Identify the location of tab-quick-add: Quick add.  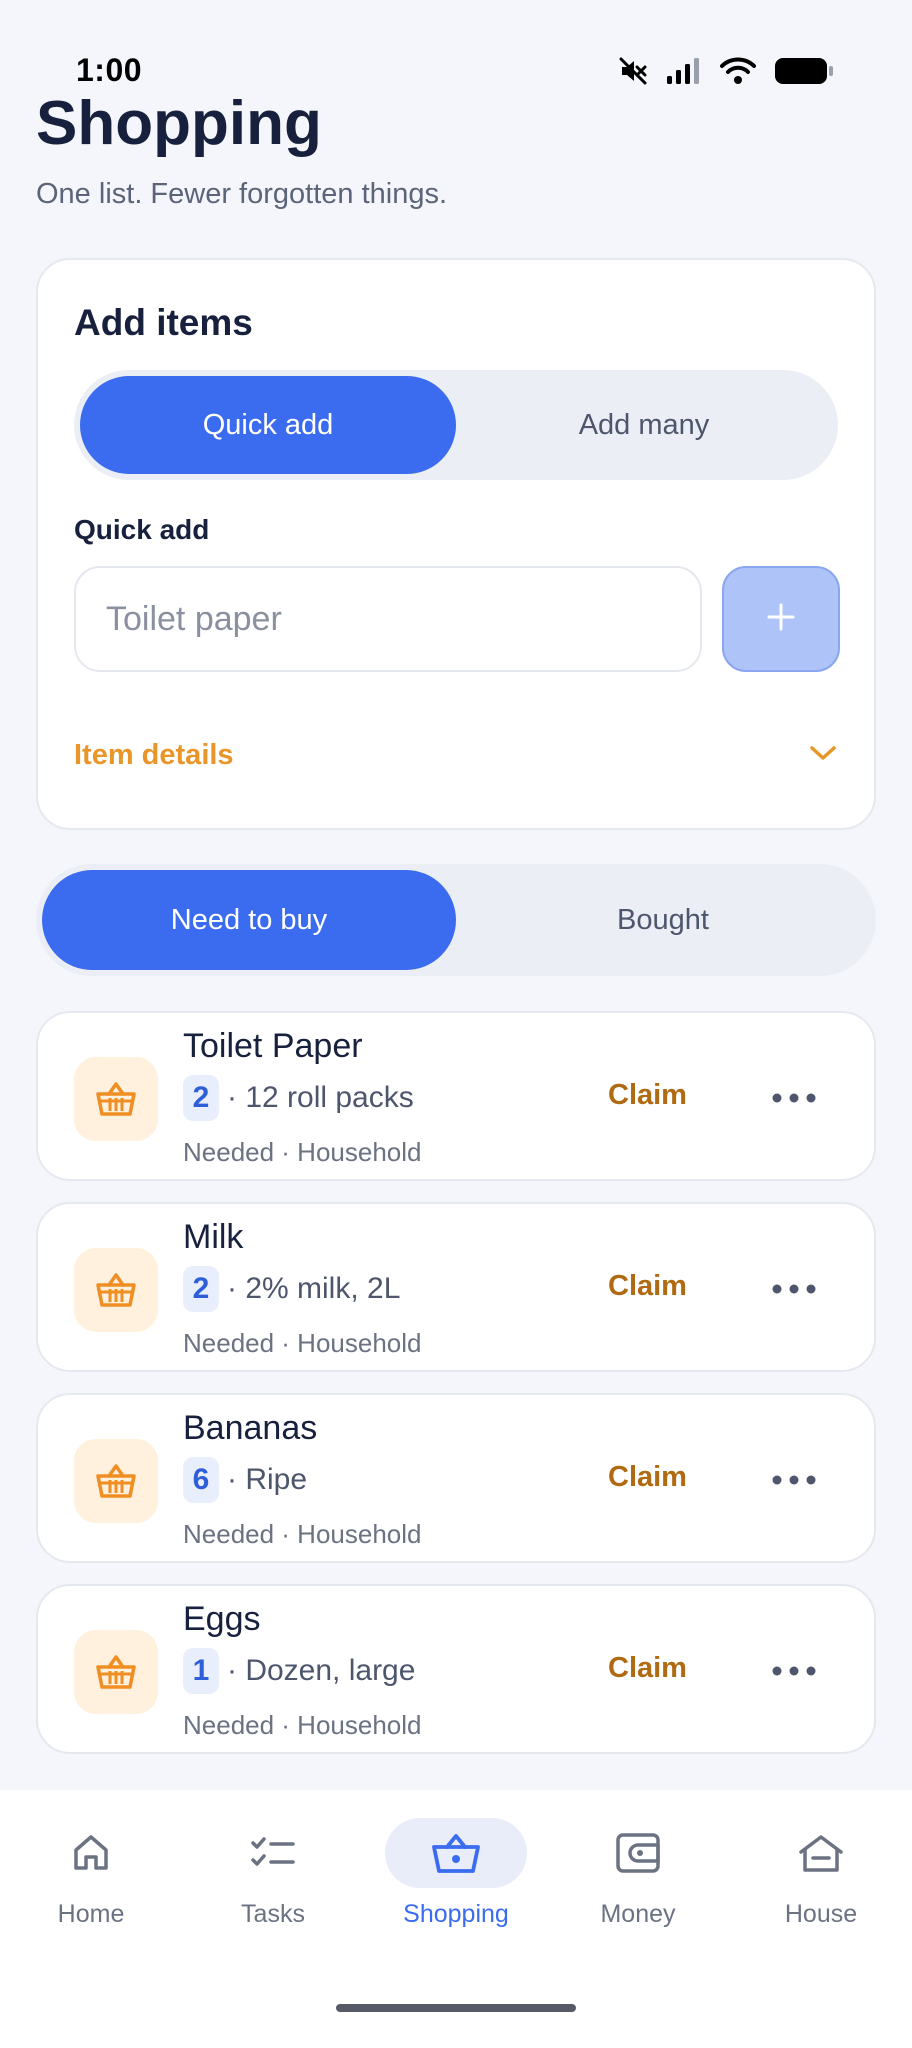
(268, 425).